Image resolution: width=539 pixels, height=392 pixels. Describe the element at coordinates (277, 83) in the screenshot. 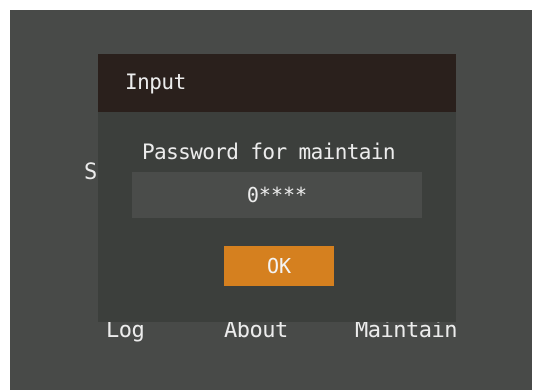

I see `dialog-title-bar: Input` at that location.